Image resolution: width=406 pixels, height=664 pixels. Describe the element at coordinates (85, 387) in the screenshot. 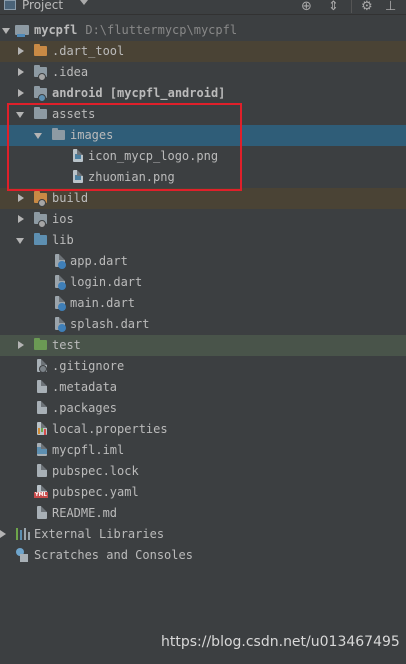

I see `tree-item-label: .metadata` at that location.